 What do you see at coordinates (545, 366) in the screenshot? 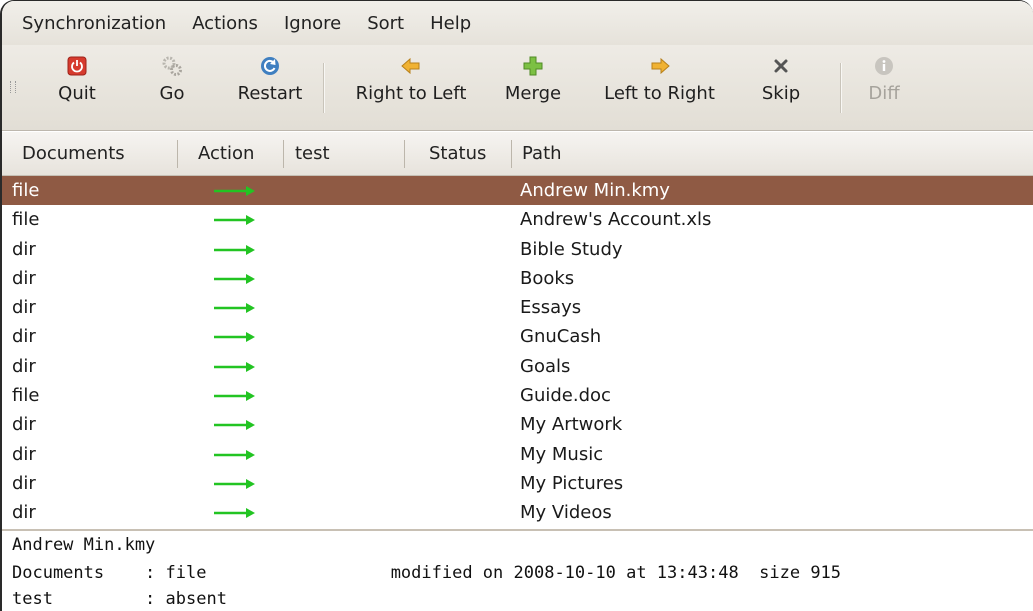
I see `row-path: Goals` at bounding box center [545, 366].